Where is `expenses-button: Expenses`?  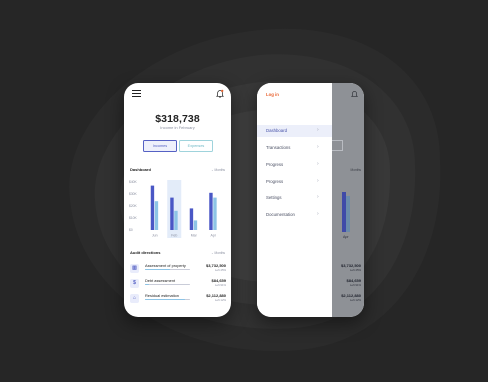 expenses-button: Expenses is located at coordinates (196, 146).